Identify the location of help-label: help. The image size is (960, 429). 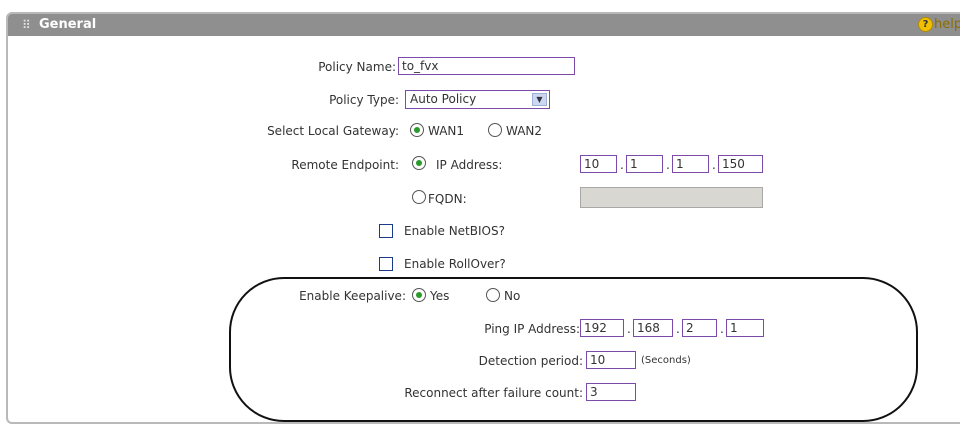
(947, 24).